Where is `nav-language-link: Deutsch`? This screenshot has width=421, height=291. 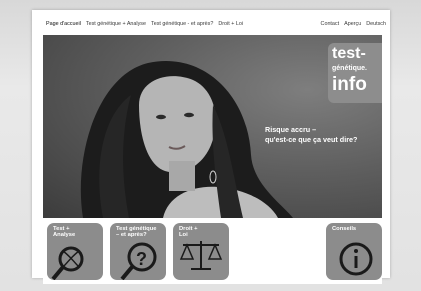 nav-language-link: Deutsch is located at coordinates (376, 24).